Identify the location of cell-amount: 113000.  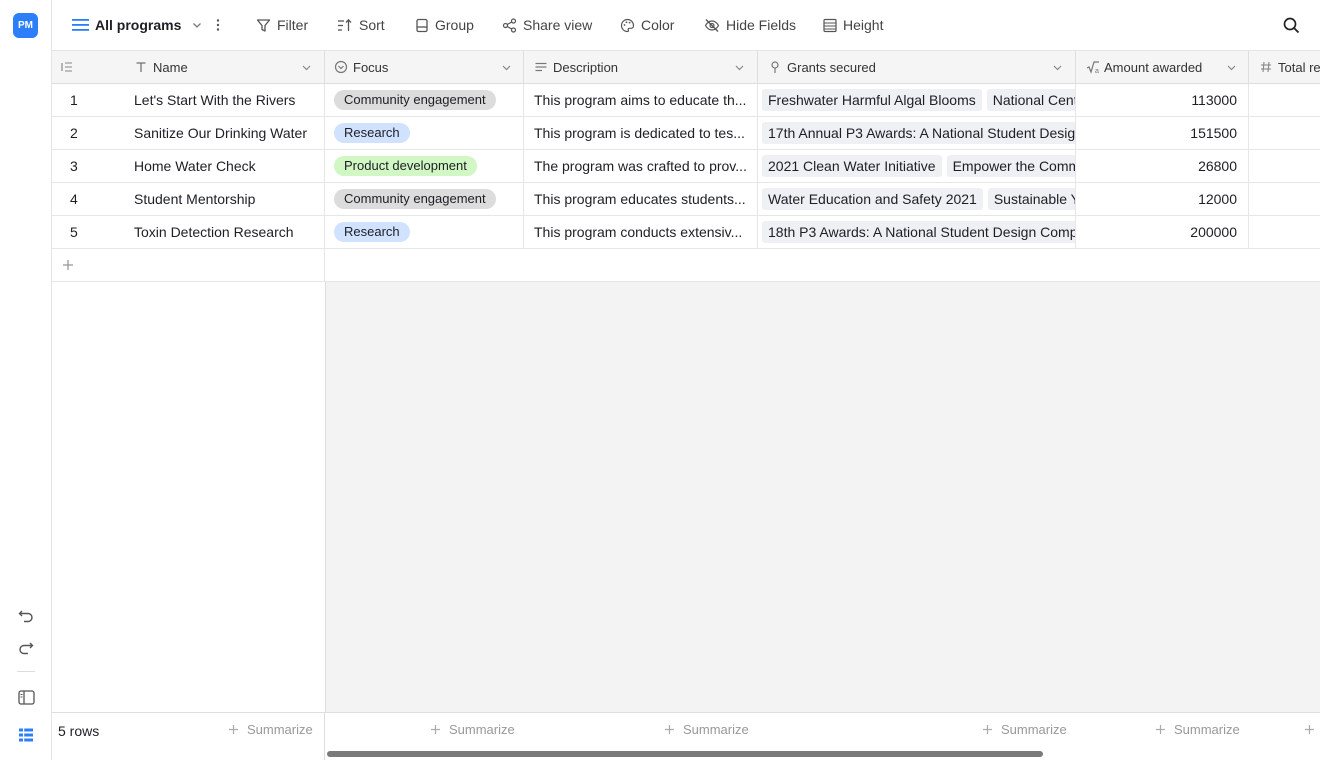
(1162, 100).